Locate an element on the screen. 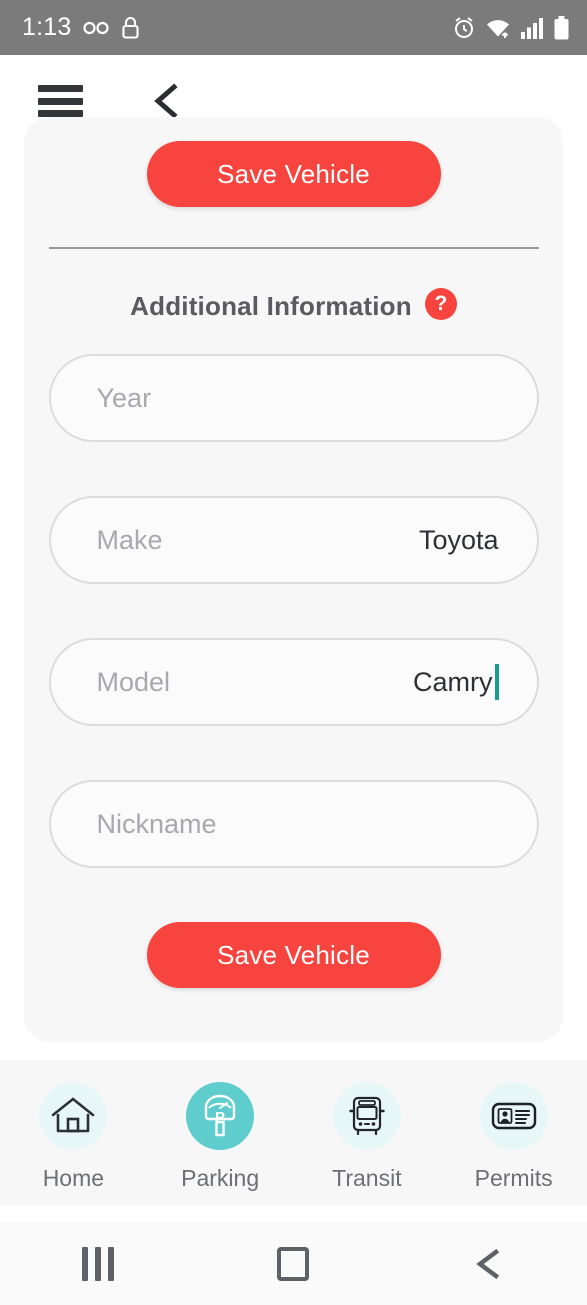  bus-icon is located at coordinates (367, 1116).